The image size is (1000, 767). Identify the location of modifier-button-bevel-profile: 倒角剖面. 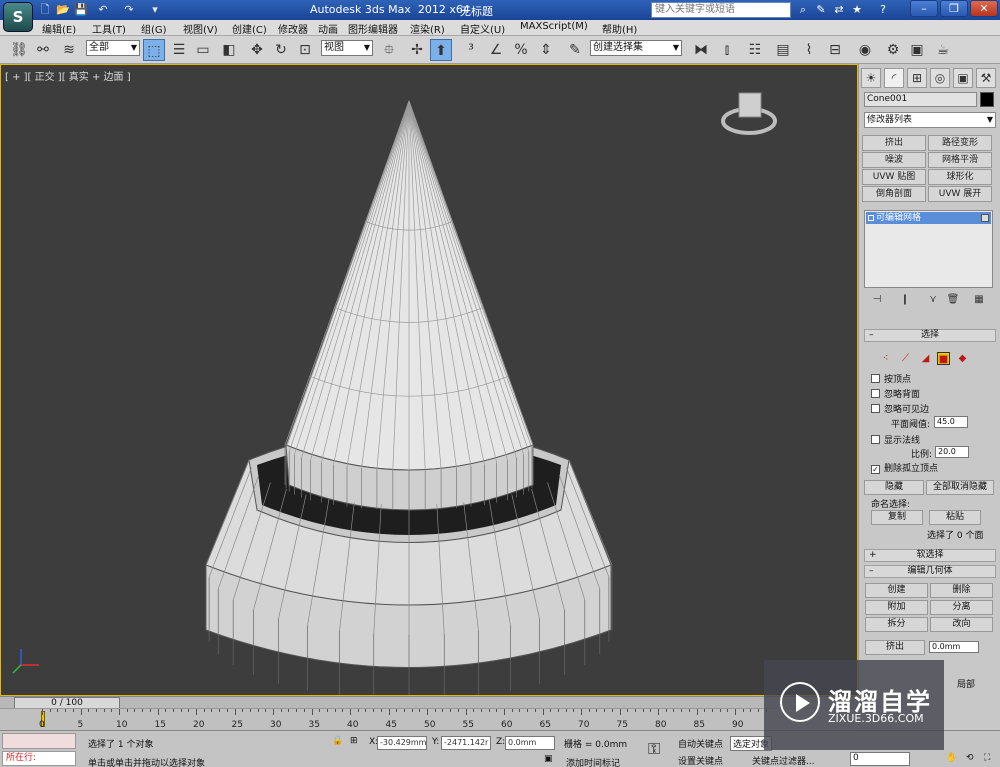
(894, 194).